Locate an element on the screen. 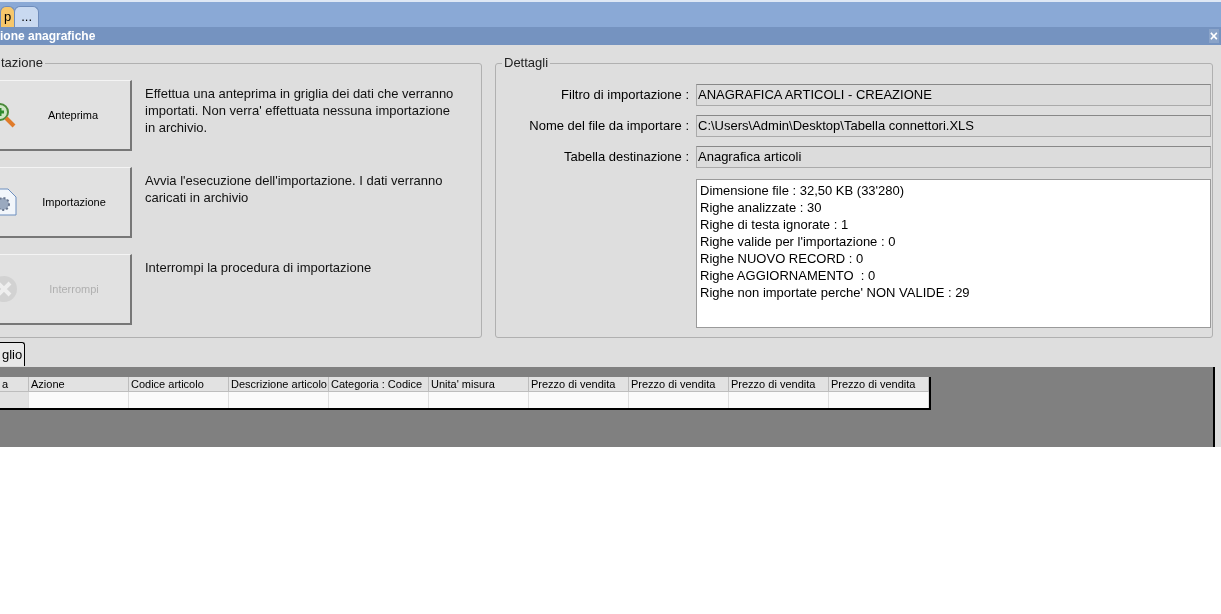 Image resolution: width=1221 pixels, height=614 pixels. tab: p is located at coordinates (8, 16).